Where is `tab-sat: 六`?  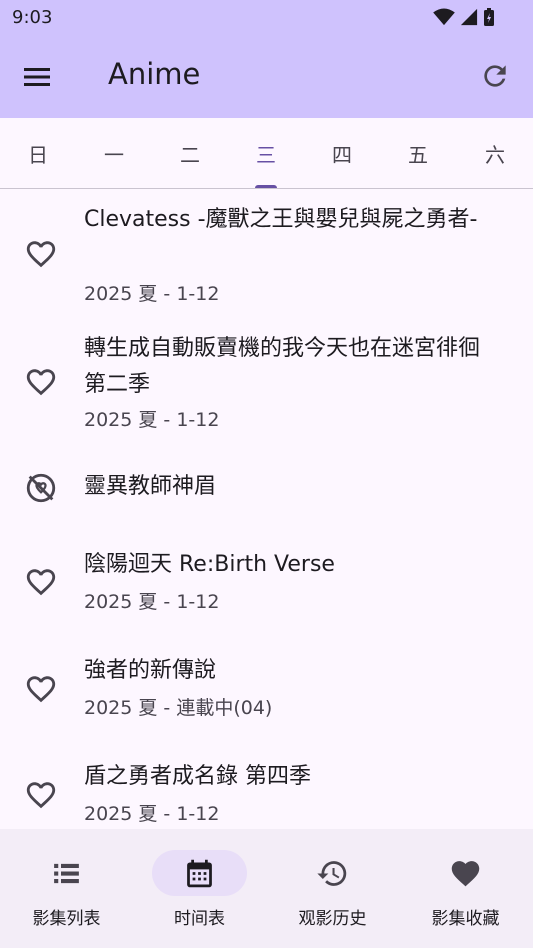
tab-sat: 六 is located at coordinates (495, 153).